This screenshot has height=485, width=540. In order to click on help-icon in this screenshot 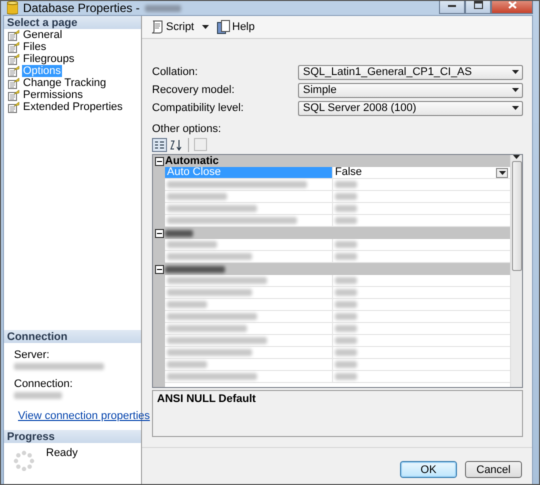, I will do `click(223, 27)`.